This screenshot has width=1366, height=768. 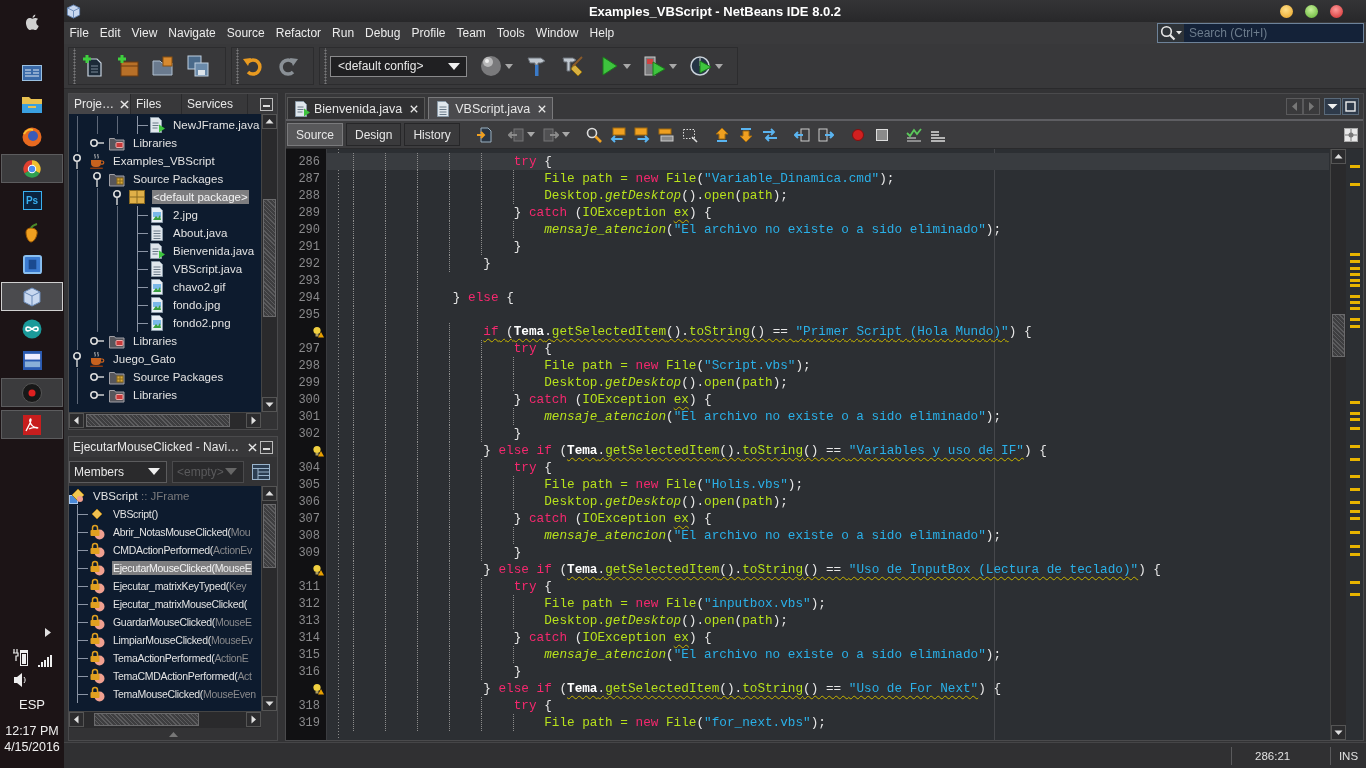 What do you see at coordinates (550, 134) in the screenshot?
I see `forward-icon` at bounding box center [550, 134].